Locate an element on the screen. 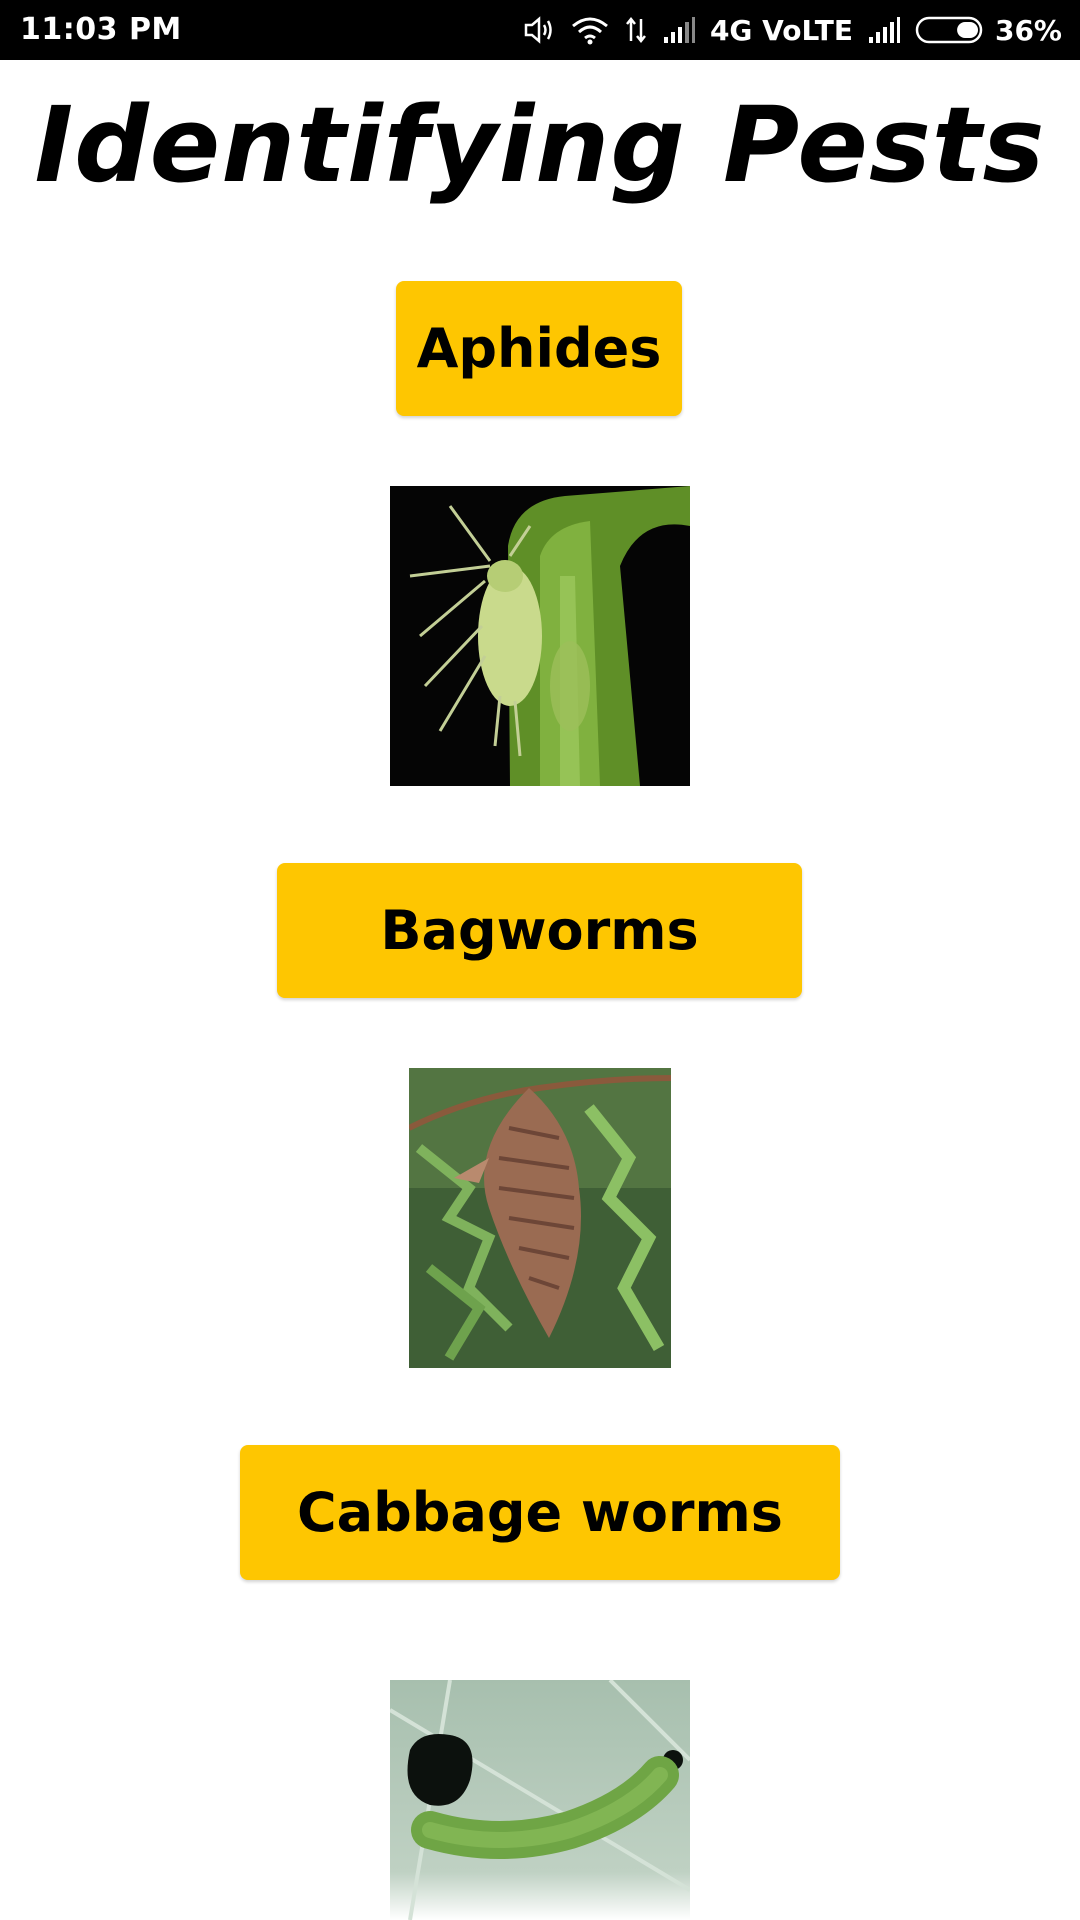  battery-icon is located at coordinates (951, 30).